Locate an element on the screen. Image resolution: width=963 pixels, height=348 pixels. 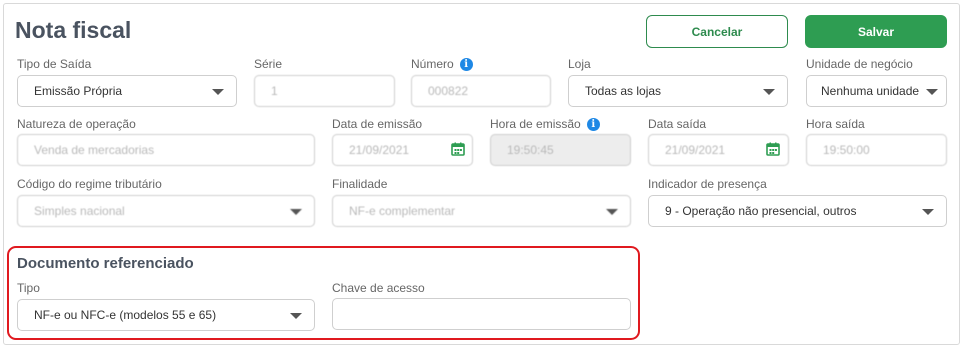
data-saida-value: 21/09/2021 is located at coordinates (695, 150).